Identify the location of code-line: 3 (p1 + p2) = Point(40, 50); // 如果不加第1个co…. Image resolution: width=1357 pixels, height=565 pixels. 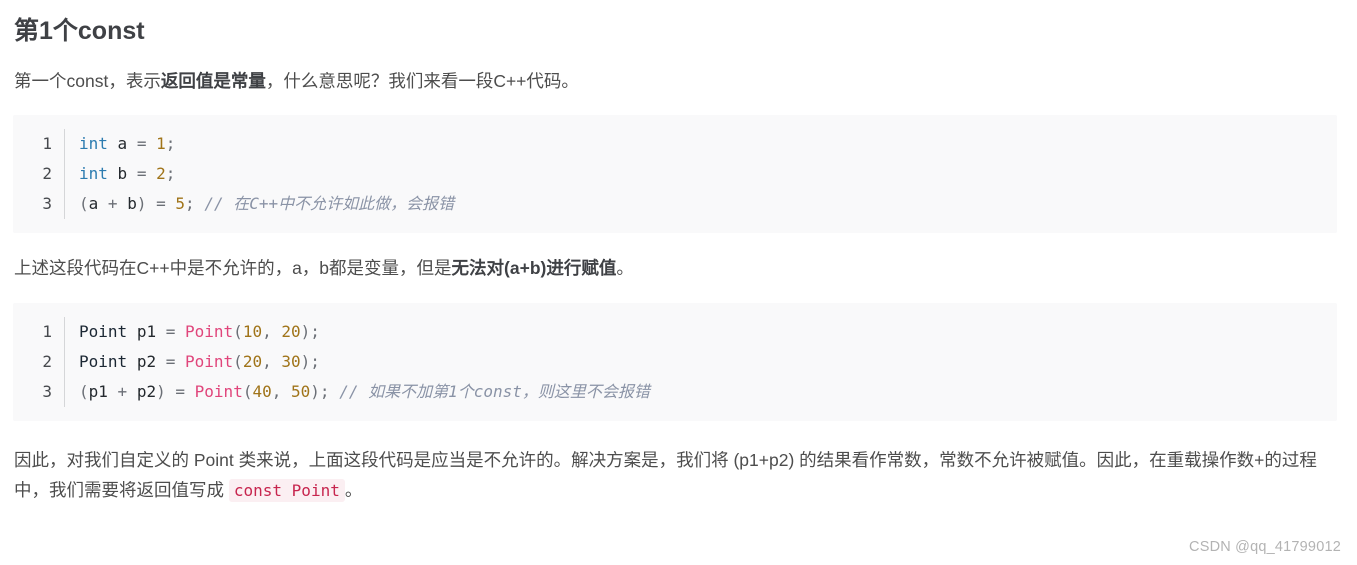
(675, 392).